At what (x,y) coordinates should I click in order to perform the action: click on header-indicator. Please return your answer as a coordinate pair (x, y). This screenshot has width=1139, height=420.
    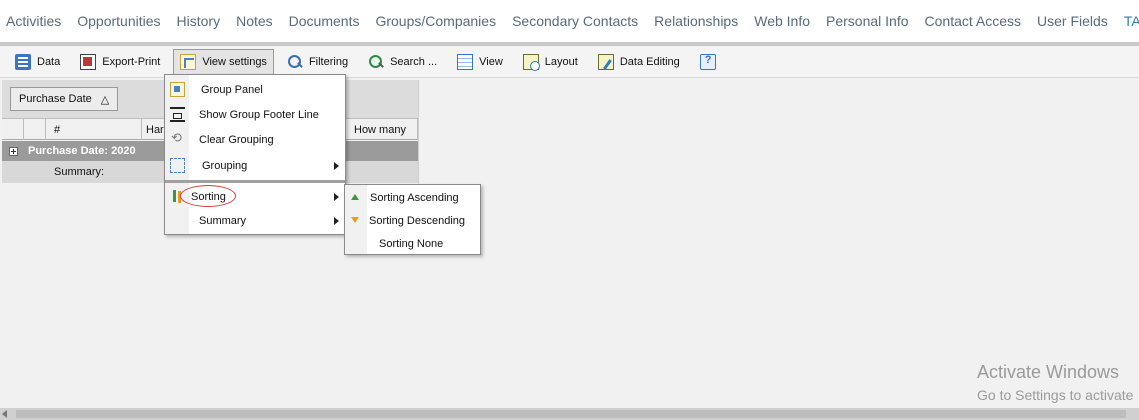
    Looking at the image, I should click on (35, 129).